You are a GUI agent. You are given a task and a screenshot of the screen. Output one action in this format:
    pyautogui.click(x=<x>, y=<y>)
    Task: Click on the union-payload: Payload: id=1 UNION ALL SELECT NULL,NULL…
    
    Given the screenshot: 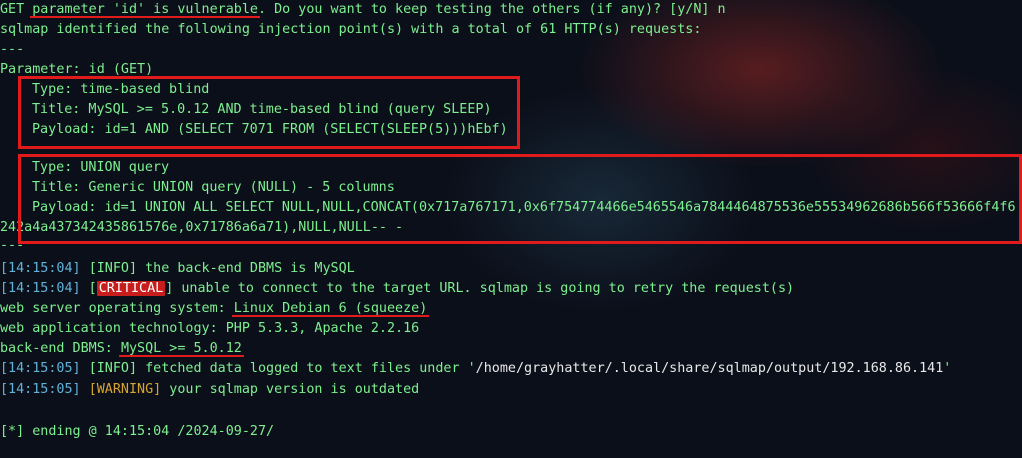 What is the action you would take?
    pyautogui.click(x=524, y=207)
    